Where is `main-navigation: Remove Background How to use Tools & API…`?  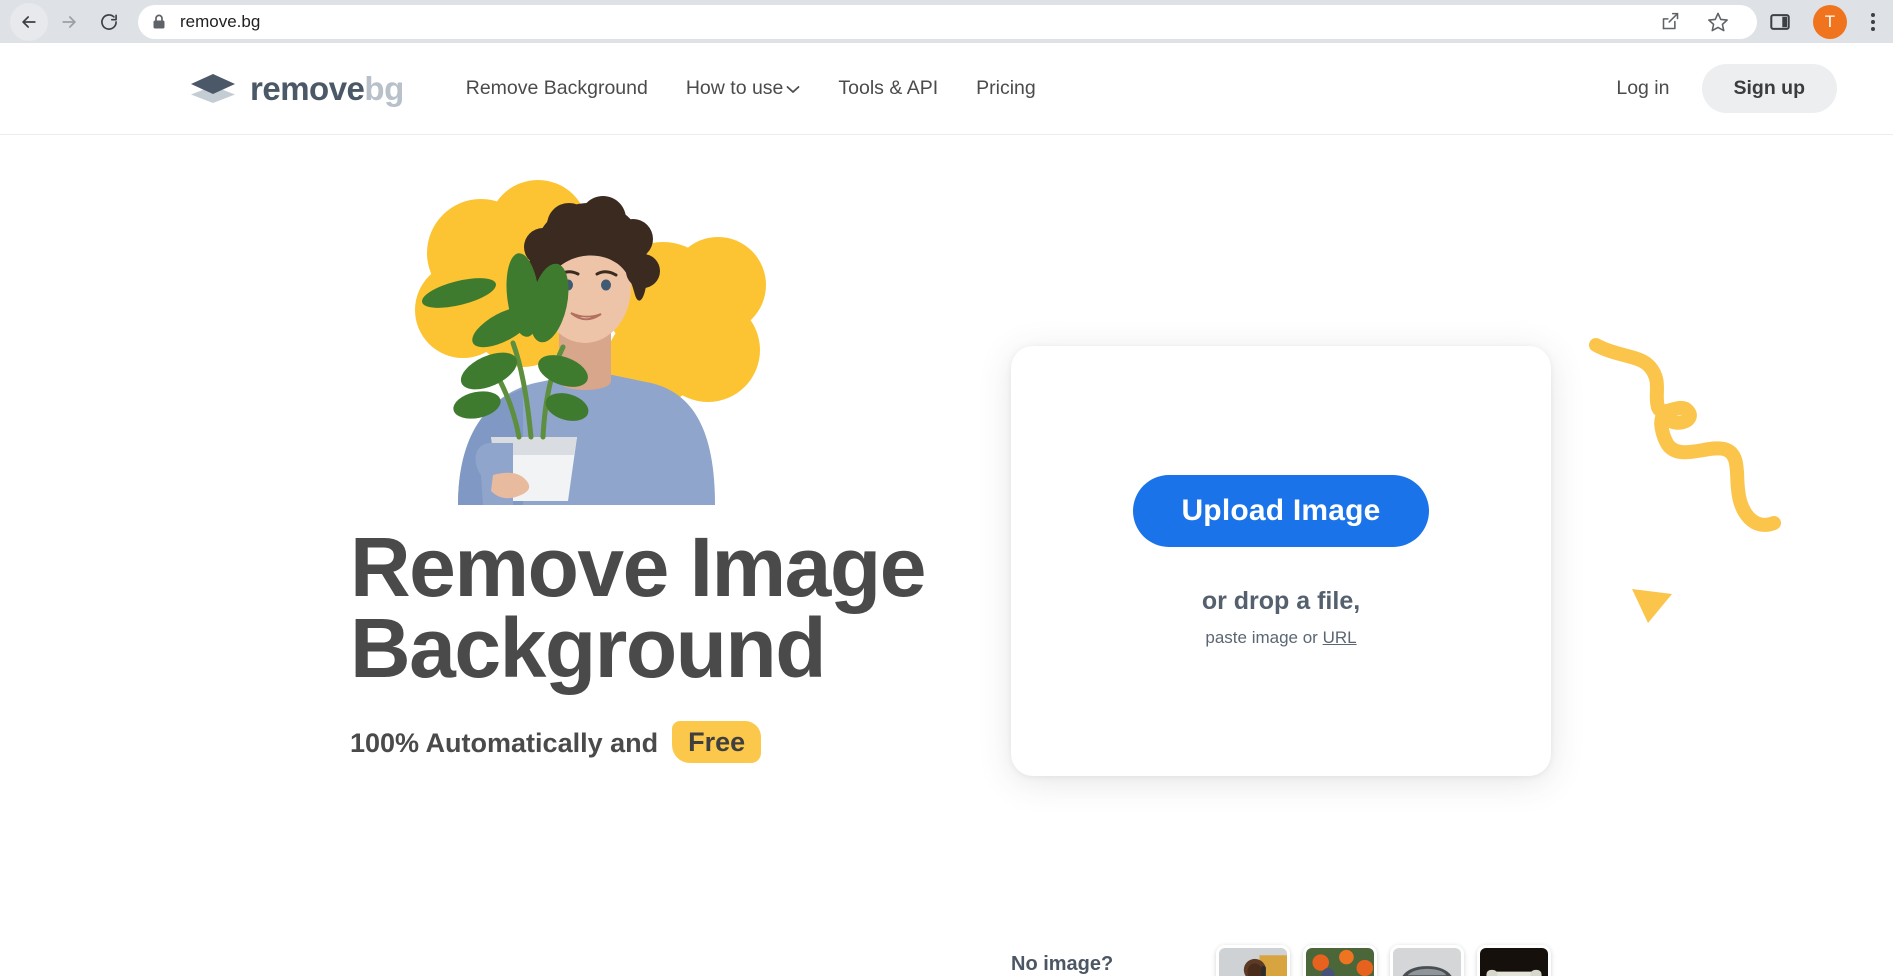
main-navigation: Remove Background How to use Tools & API… is located at coordinates (751, 88).